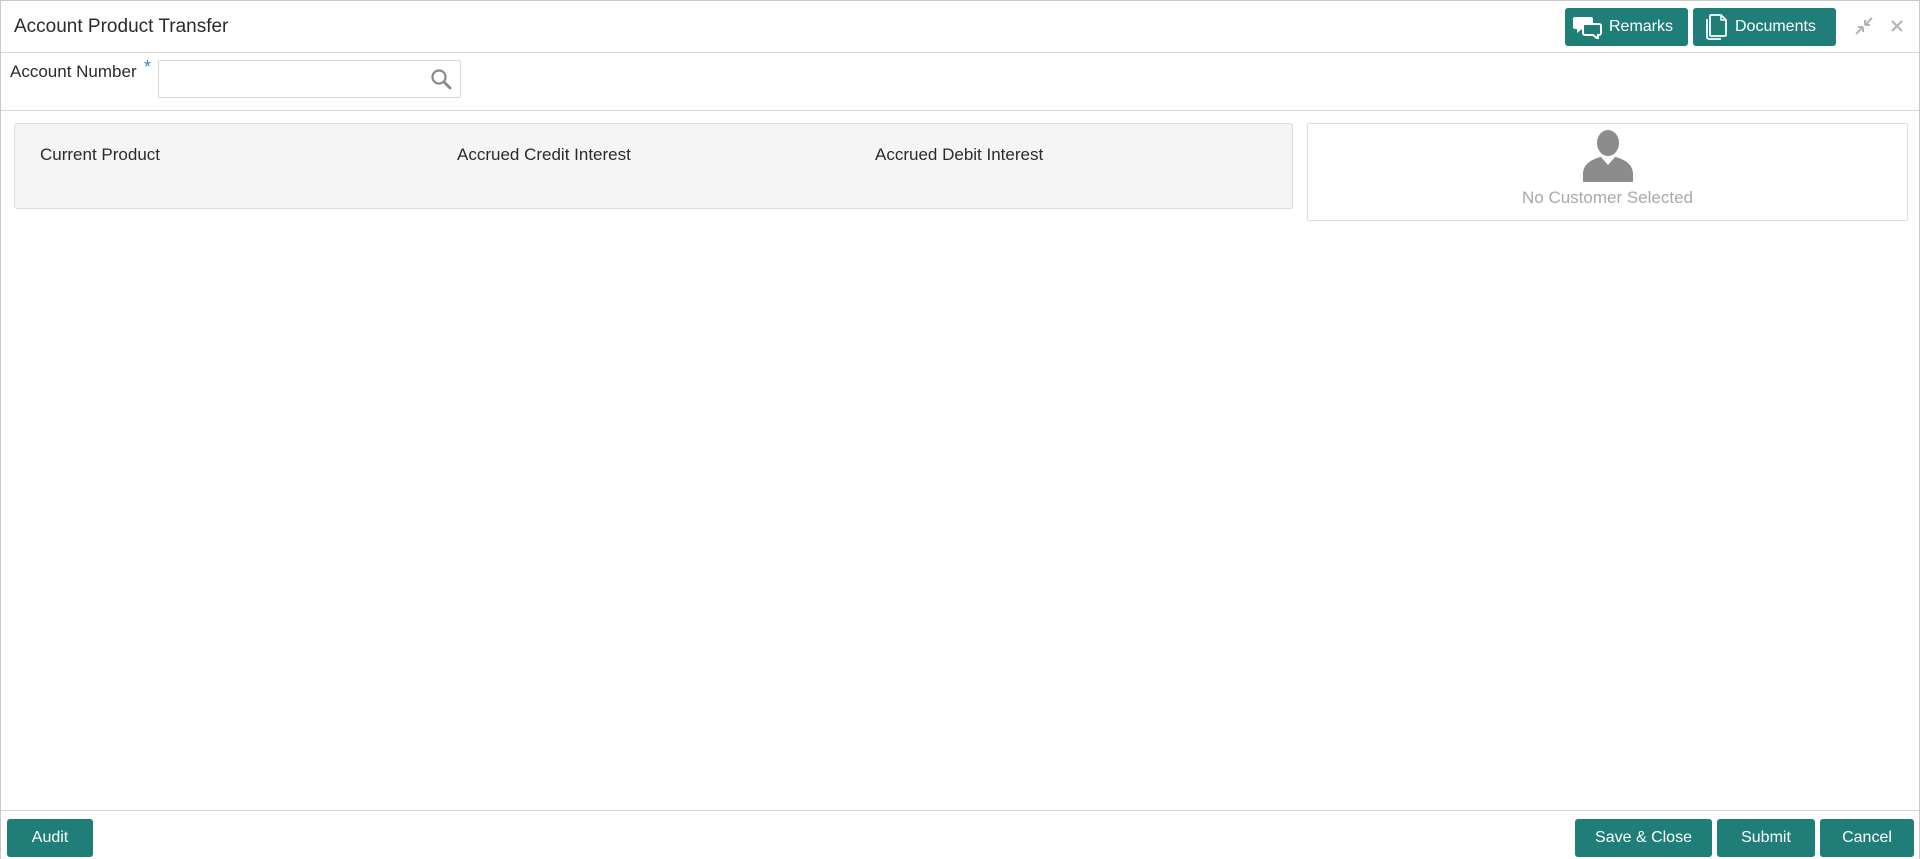  I want to click on page-title: Account Product Transfer, so click(121, 26).